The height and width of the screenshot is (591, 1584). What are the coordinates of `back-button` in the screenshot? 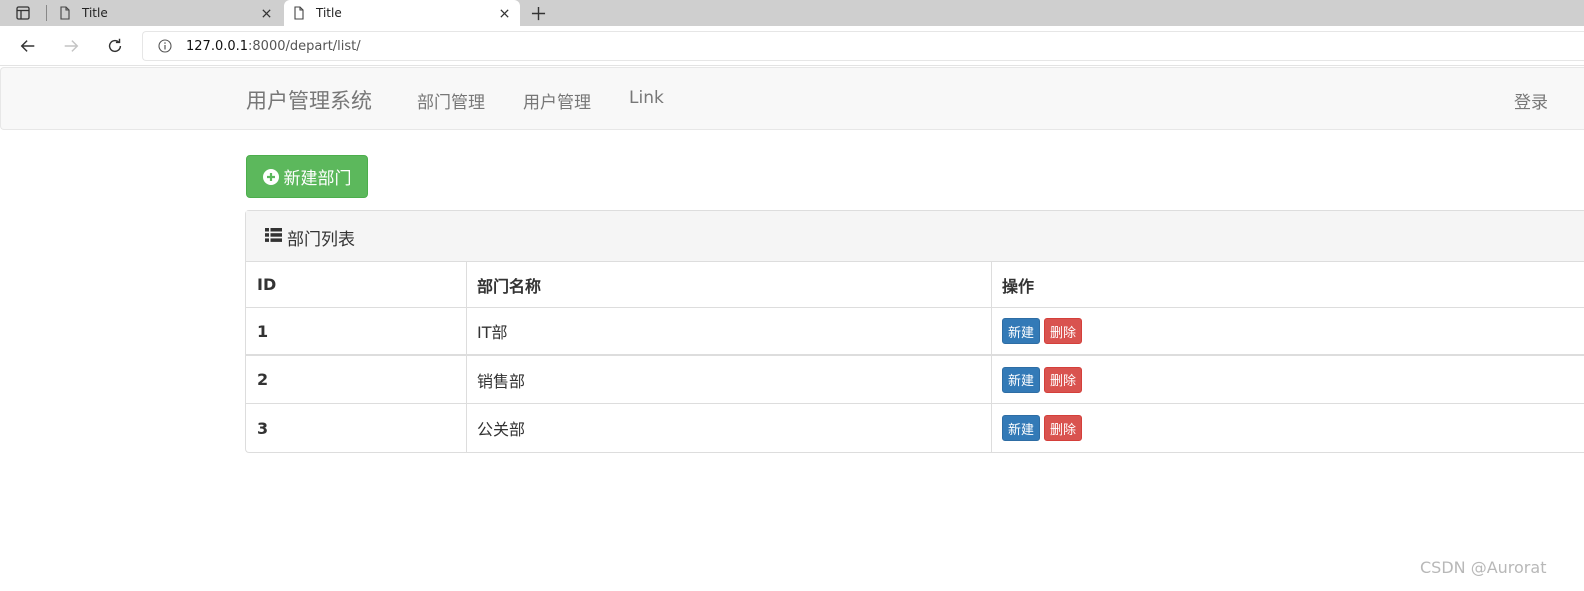 It's located at (28, 46).